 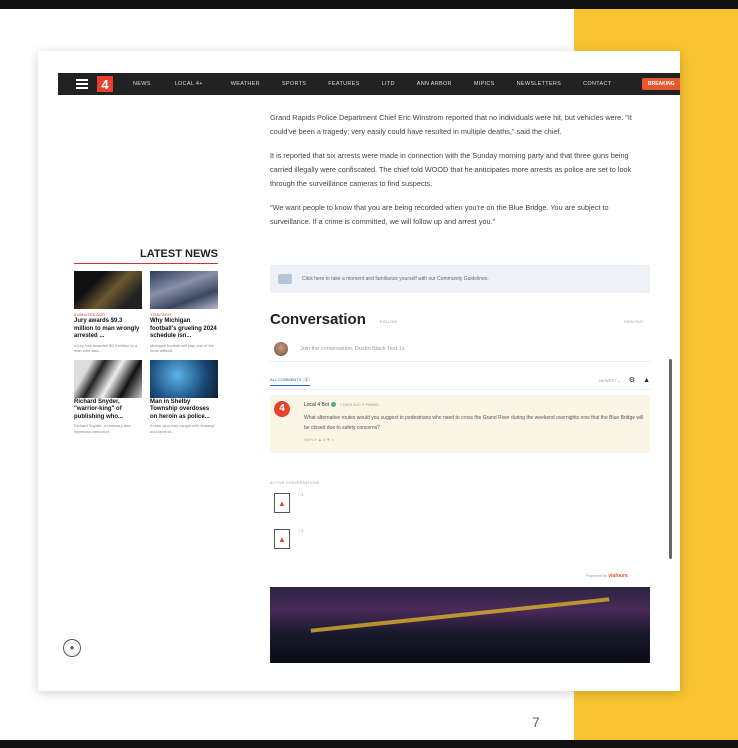 I want to click on avatar: 4, so click(x=282, y=409).